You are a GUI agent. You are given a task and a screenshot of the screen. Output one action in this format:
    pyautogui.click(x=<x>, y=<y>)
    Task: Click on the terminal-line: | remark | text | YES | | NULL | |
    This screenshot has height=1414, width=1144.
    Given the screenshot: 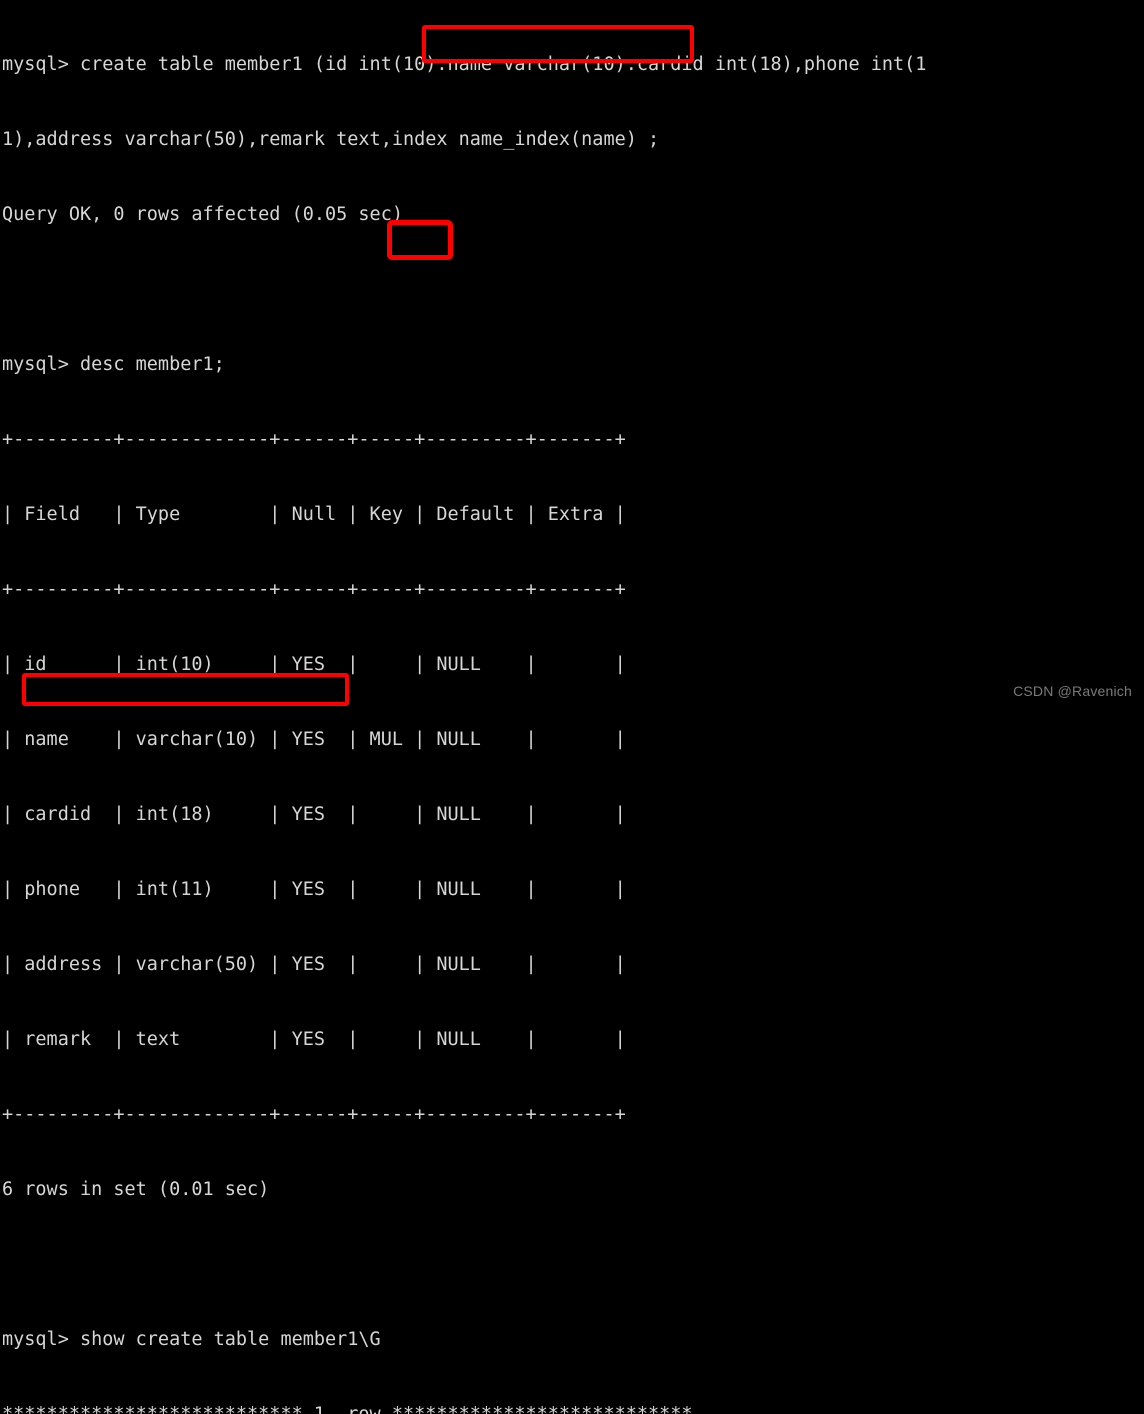 What is the action you would take?
    pyautogui.click(x=314, y=1039)
    